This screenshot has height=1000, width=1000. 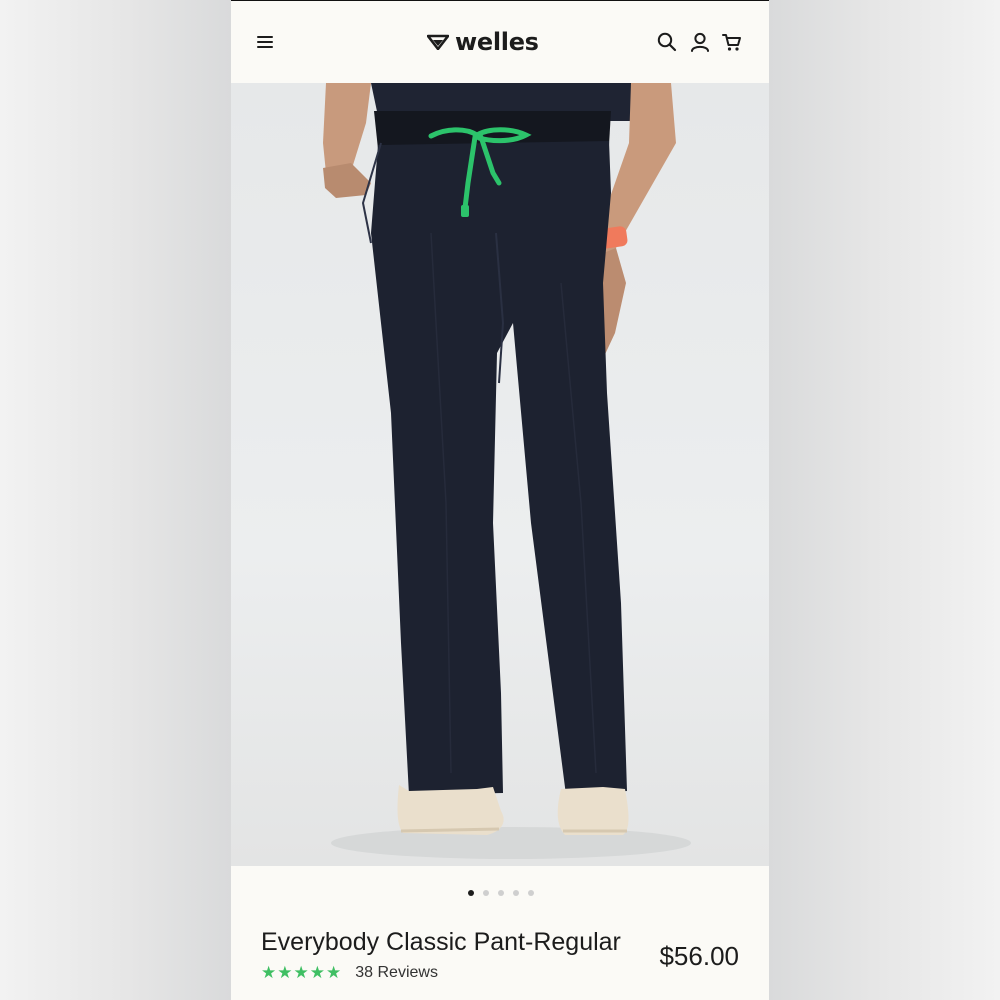 I want to click on product-title: Everybody Classic Pant-Regular, so click(x=441, y=942).